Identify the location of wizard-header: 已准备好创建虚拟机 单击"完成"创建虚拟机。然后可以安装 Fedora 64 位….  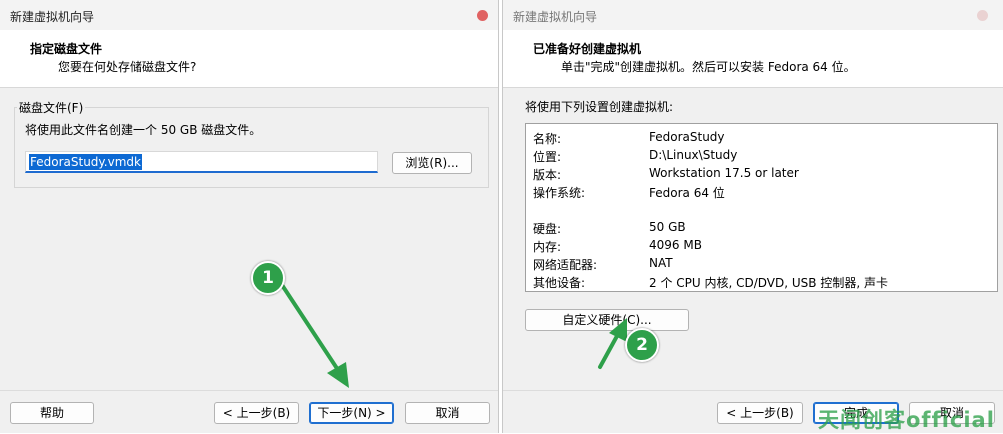
(753, 59).